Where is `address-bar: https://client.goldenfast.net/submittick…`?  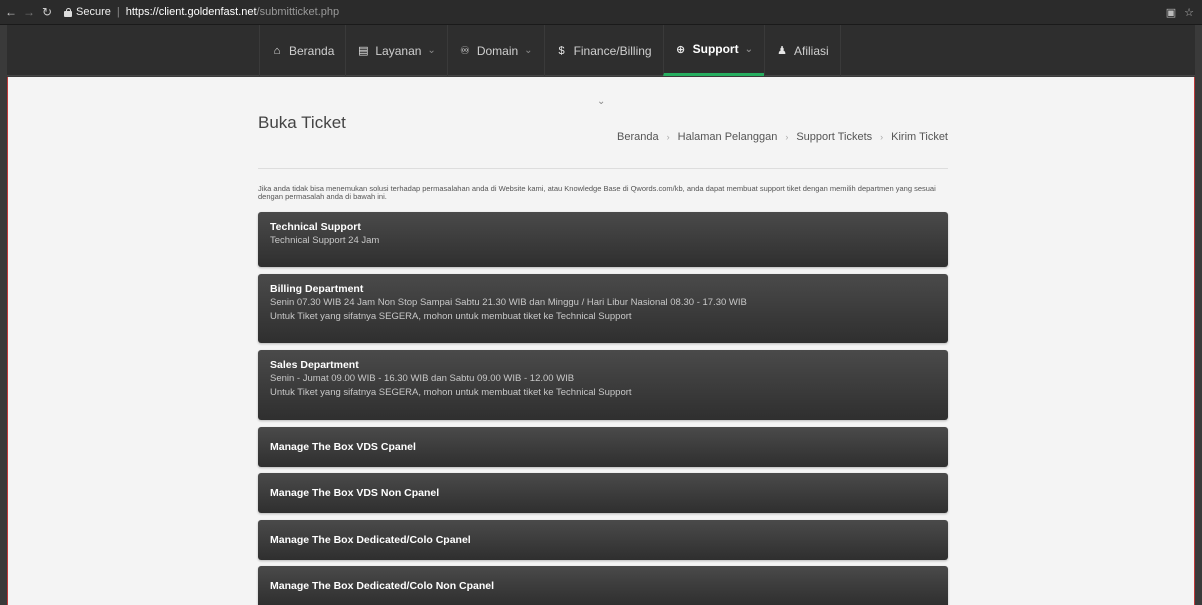 address-bar: https://client.goldenfast.net/submittick… is located at coordinates (232, 12).